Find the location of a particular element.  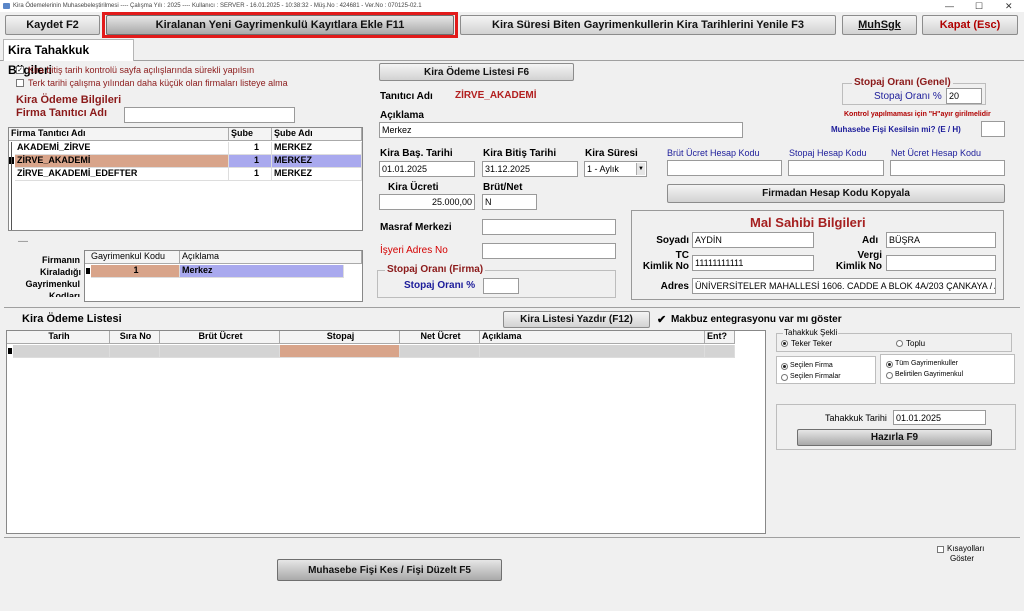

firma-tanitici-input is located at coordinates (209, 115).